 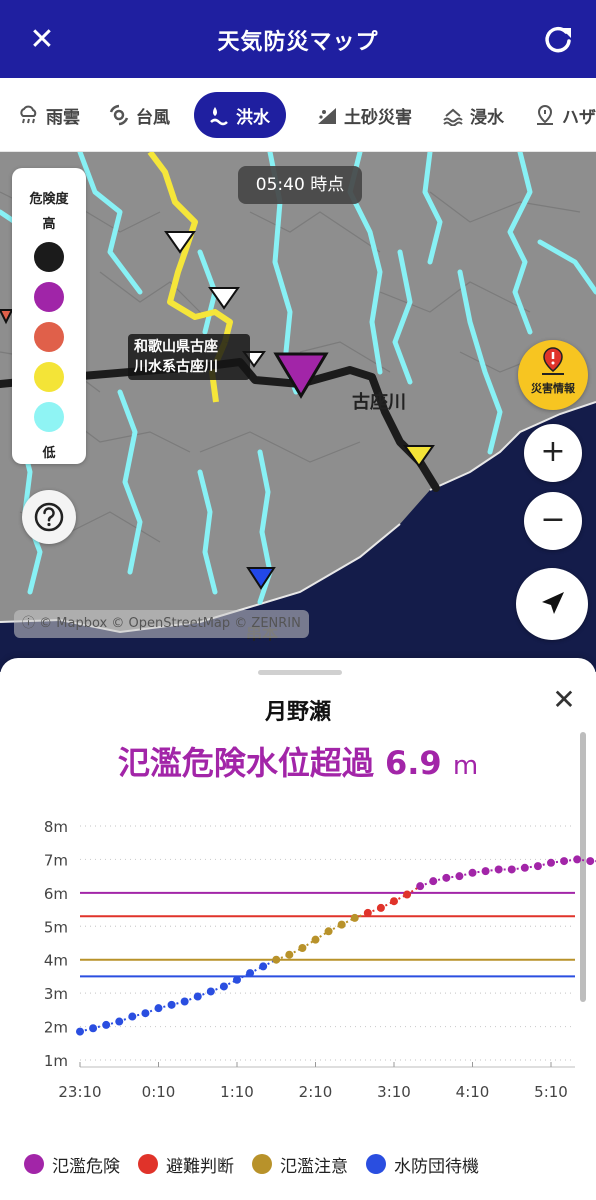 What do you see at coordinates (298, 42) in the screenshot?
I see `page-title: 天気防災マップ` at bounding box center [298, 42].